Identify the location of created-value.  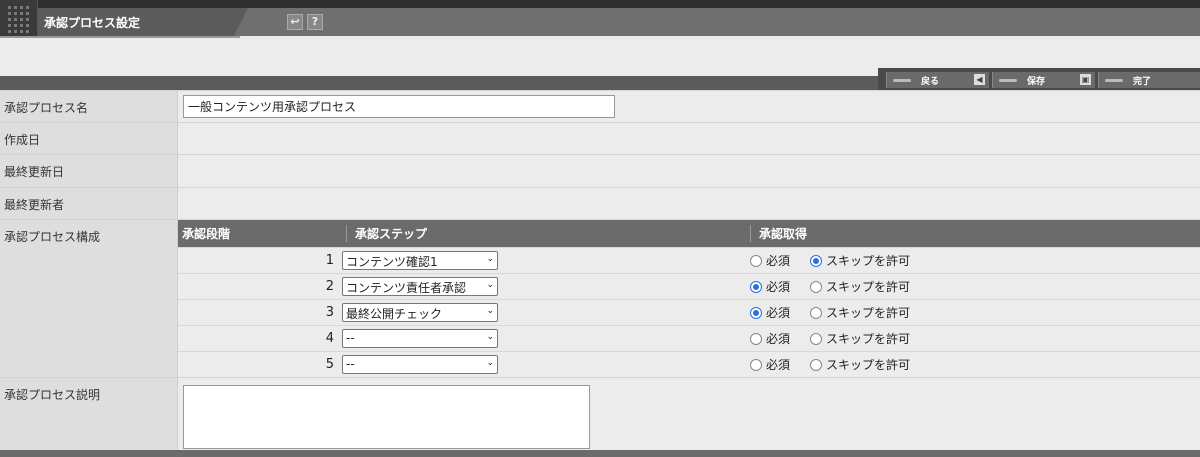
(689, 138).